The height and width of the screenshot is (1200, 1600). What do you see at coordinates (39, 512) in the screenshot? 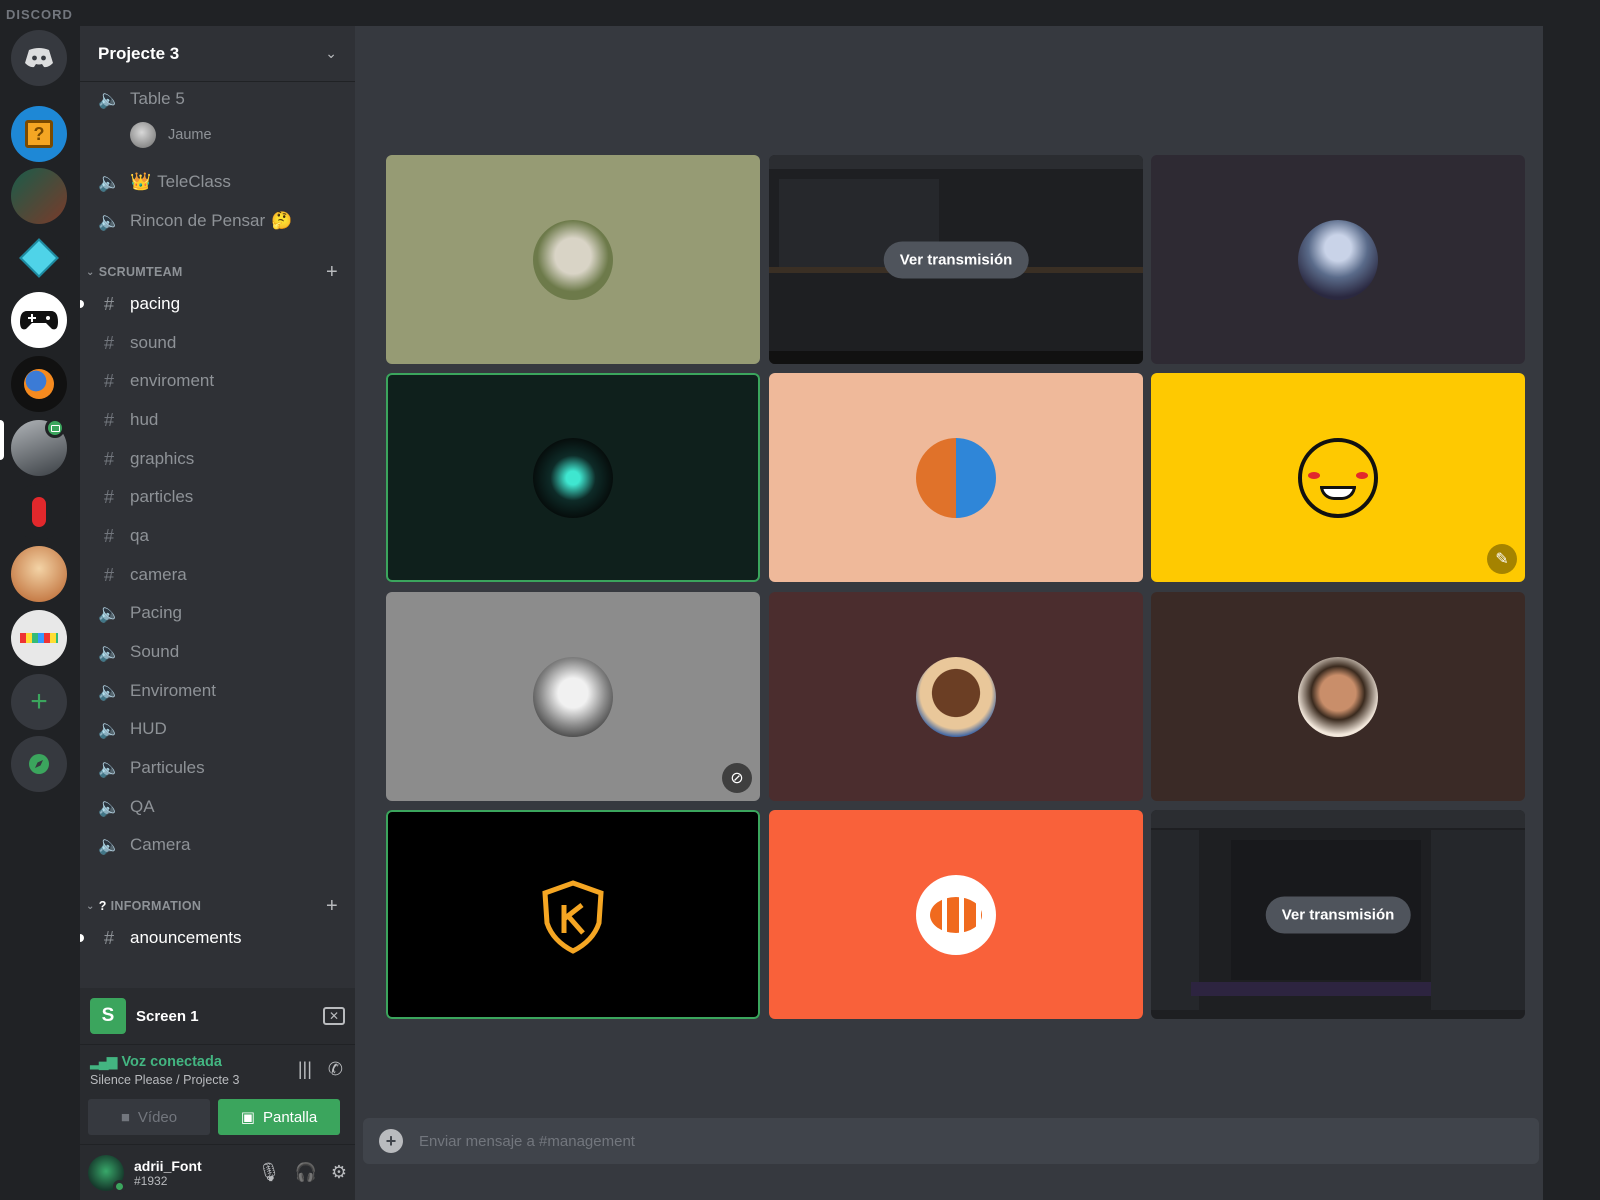
I see `server-icon-pepper` at bounding box center [39, 512].